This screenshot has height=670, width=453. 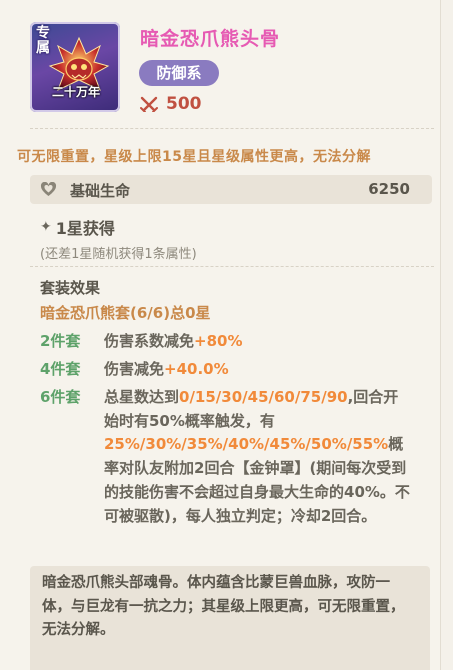 I want to click on crossed-swords-icon, so click(x=149, y=104).